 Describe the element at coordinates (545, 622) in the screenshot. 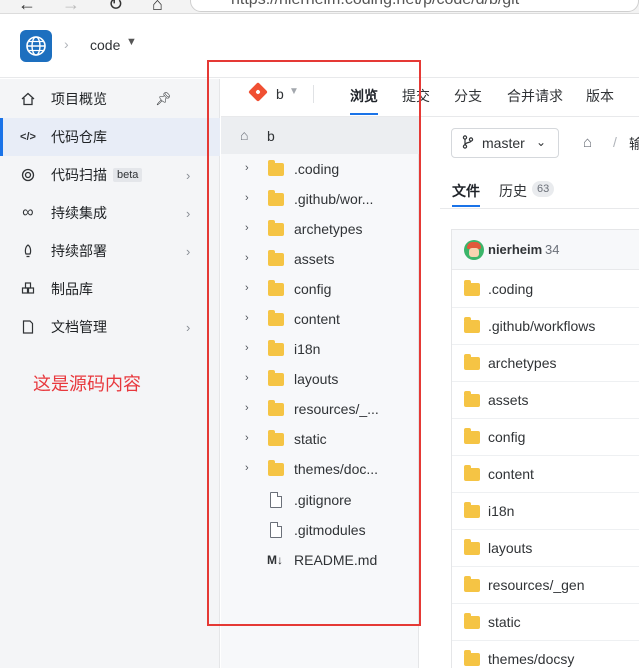

I see `list-item: static` at that location.